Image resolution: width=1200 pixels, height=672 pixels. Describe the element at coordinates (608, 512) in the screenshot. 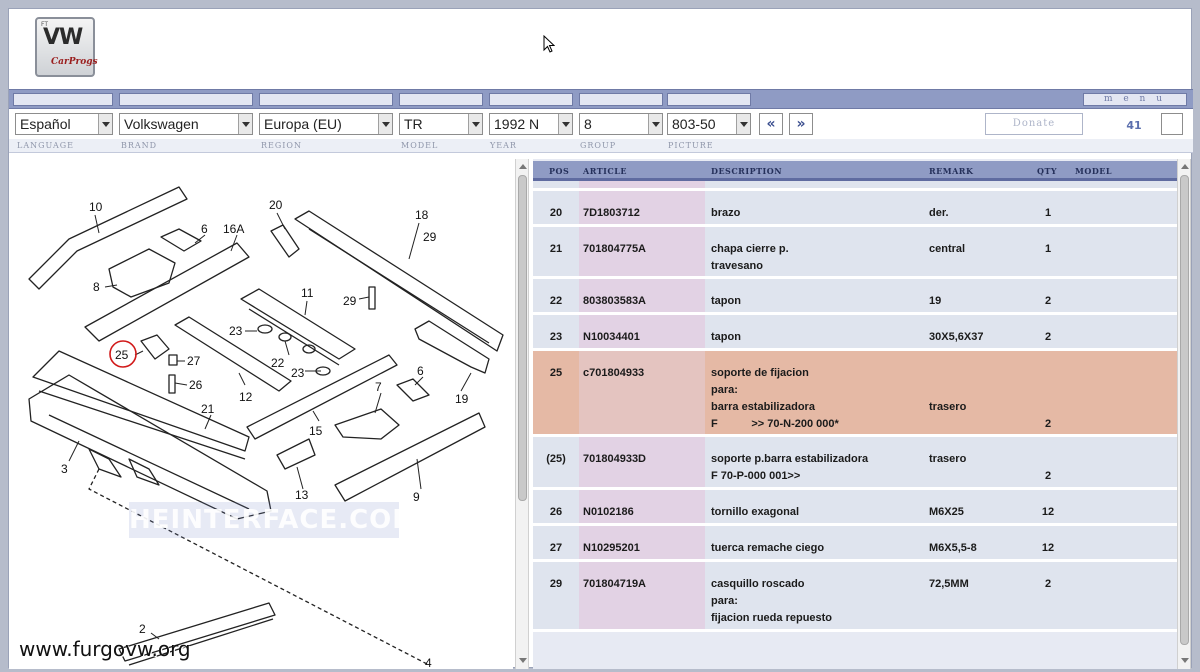

I see `cell-article: N0102186` at that location.